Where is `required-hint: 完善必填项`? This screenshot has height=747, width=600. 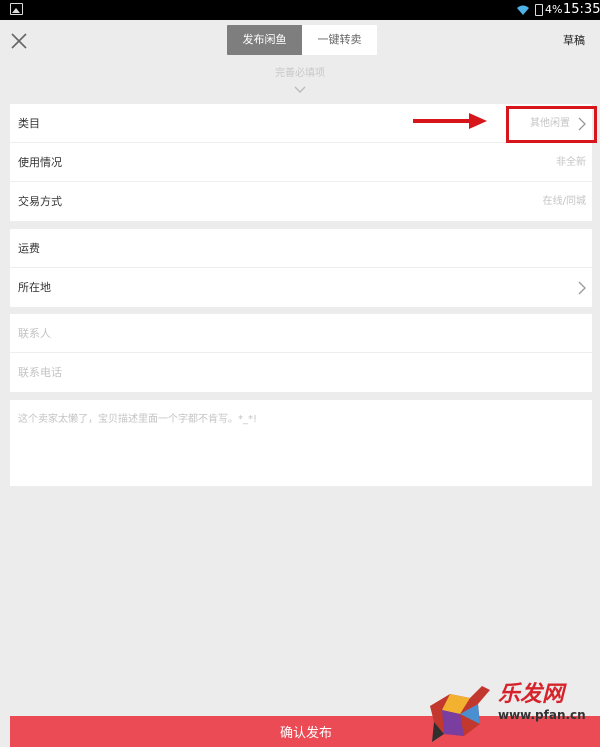
required-hint: 完善必填项 is located at coordinates (300, 73).